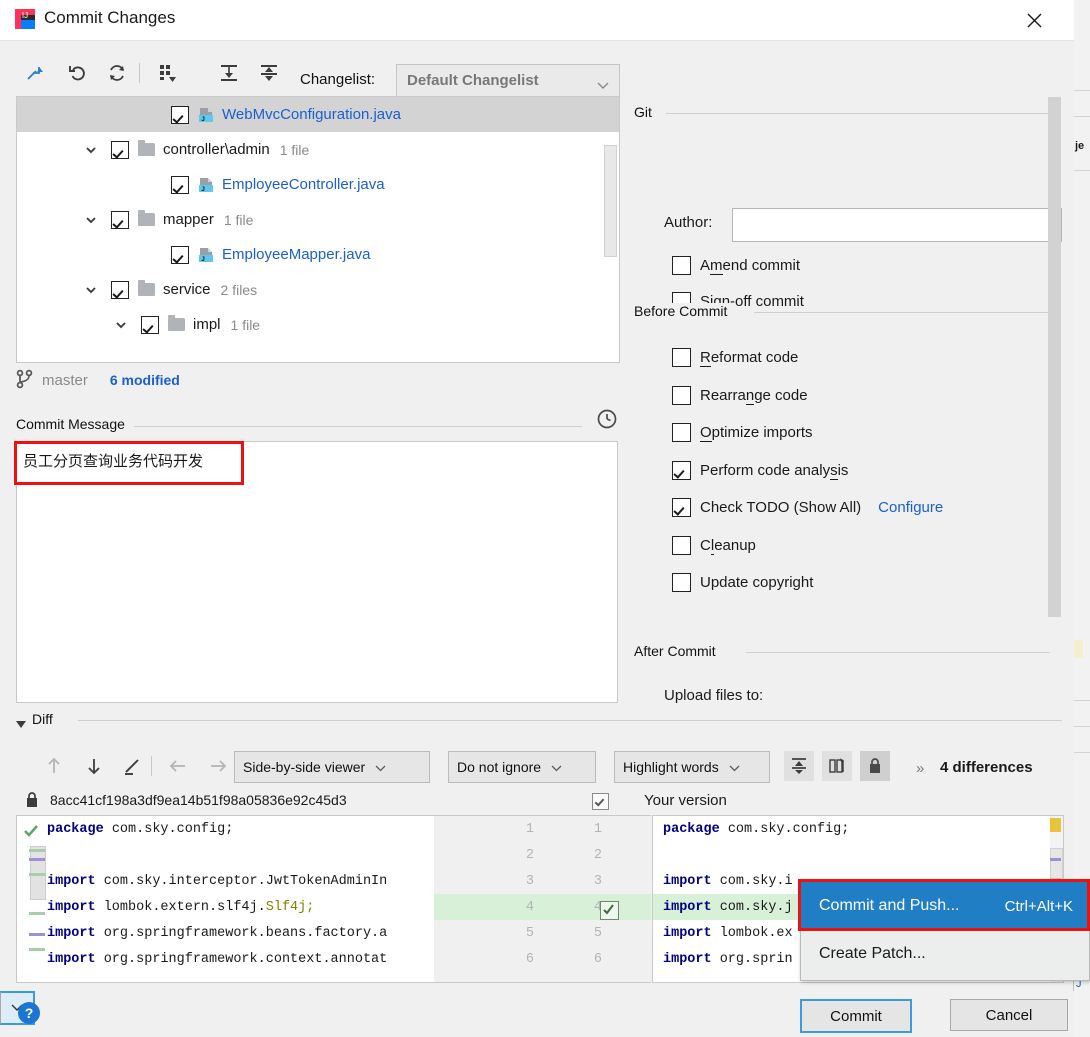 This screenshot has height=1037, width=1090. Describe the element at coordinates (760, 470) in the screenshot. I see `checkbox-perform-code-analysis: Perform code analysis` at that location.